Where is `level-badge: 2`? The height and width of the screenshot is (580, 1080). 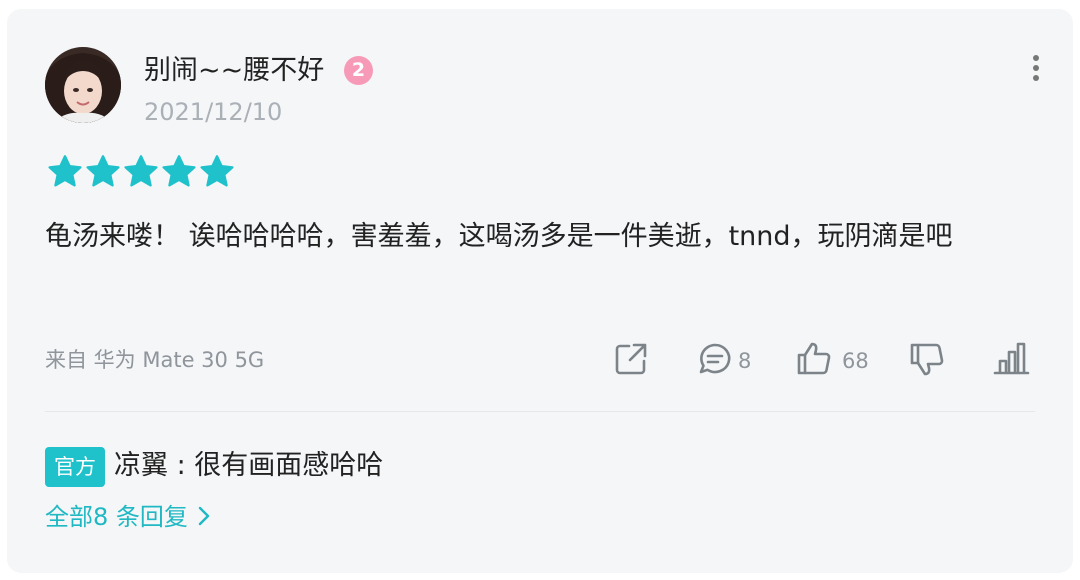
level-badge: 2 is located at coordinates (358, 70).